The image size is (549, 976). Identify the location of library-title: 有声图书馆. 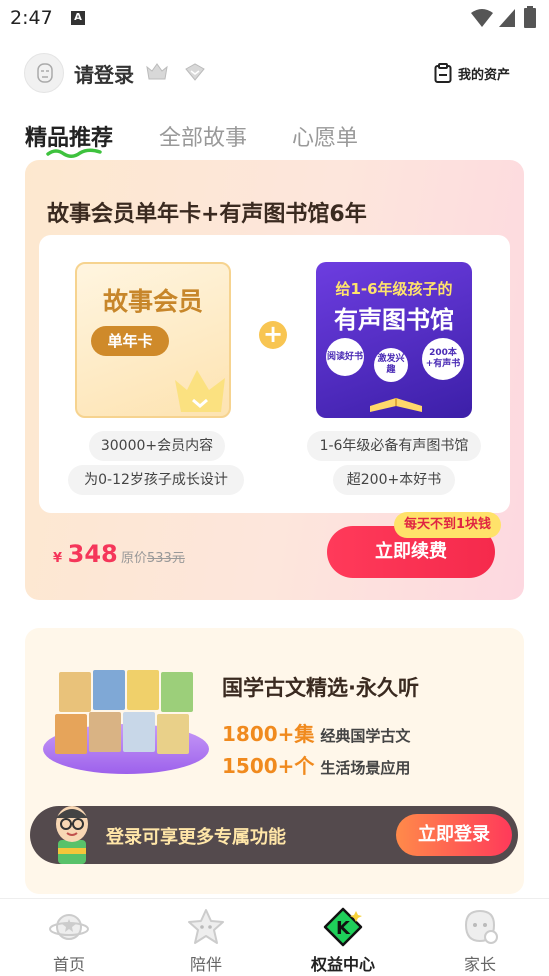
(394, 320).